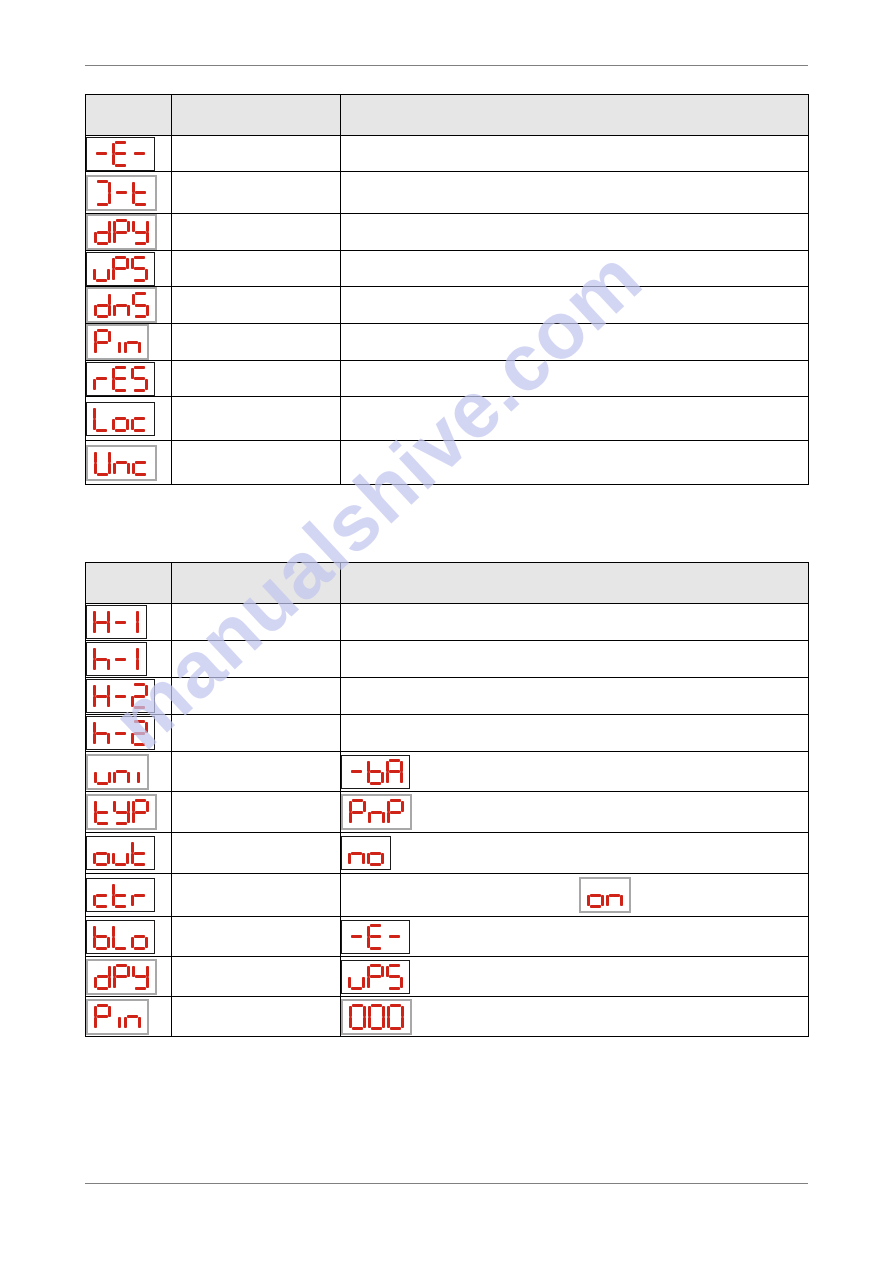 Image resolution: width=893 pixels, height=1263 pixels. I want to click on footer-rule, so click(446, 1183).